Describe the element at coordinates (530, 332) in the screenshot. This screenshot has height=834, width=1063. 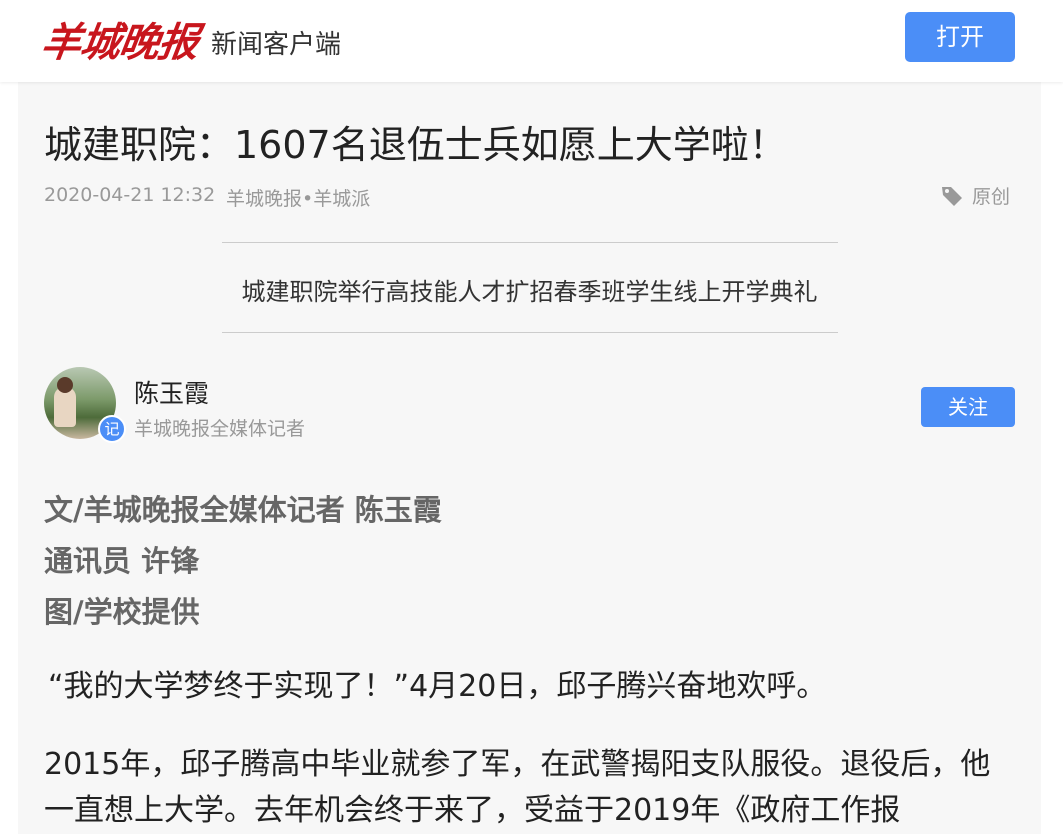
I see `caption-divider-bottom` at that location.